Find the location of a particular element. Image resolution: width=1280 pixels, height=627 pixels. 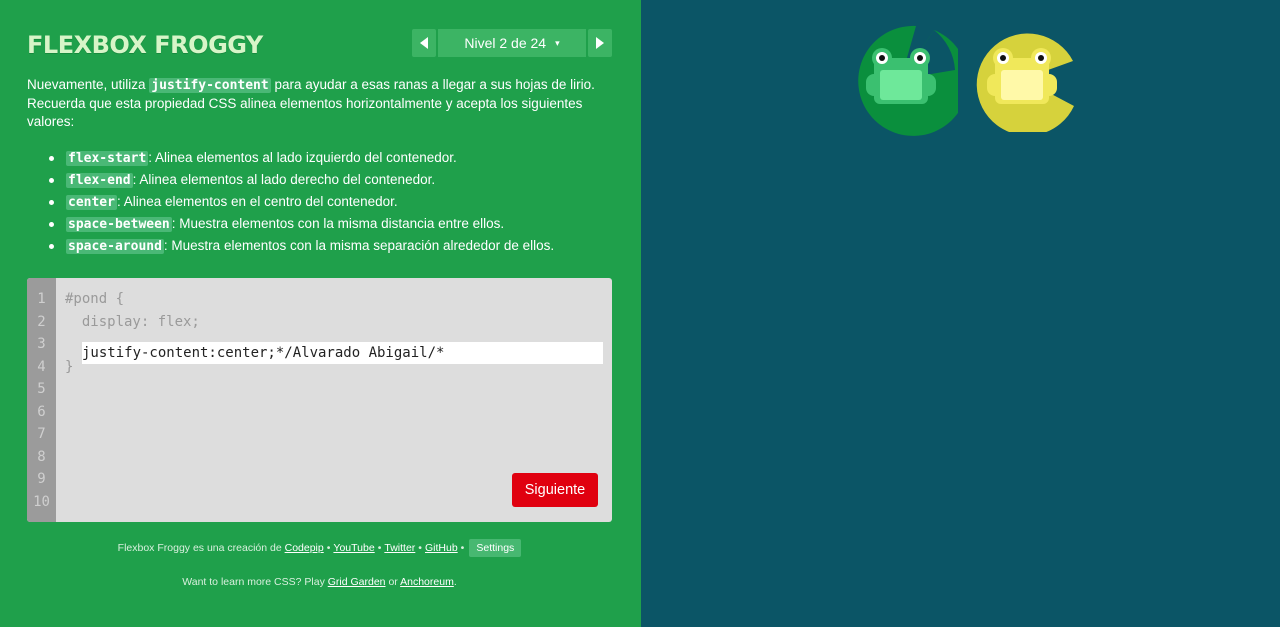

learn-suffix: . is located at coordinates (455, 582).